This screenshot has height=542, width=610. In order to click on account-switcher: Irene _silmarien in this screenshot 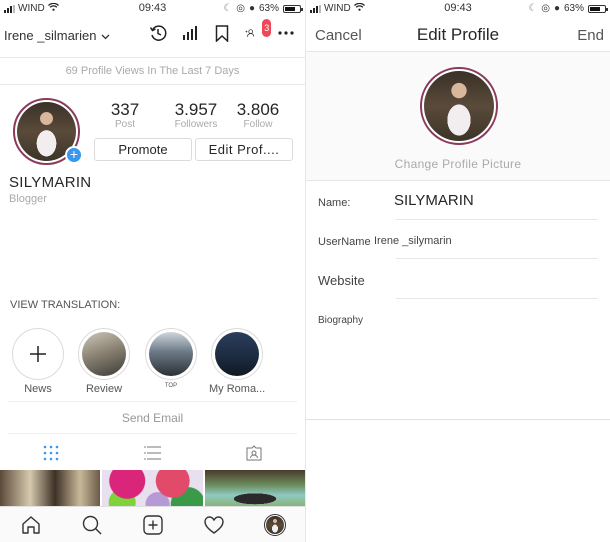, I will do `click(57, 35)`.